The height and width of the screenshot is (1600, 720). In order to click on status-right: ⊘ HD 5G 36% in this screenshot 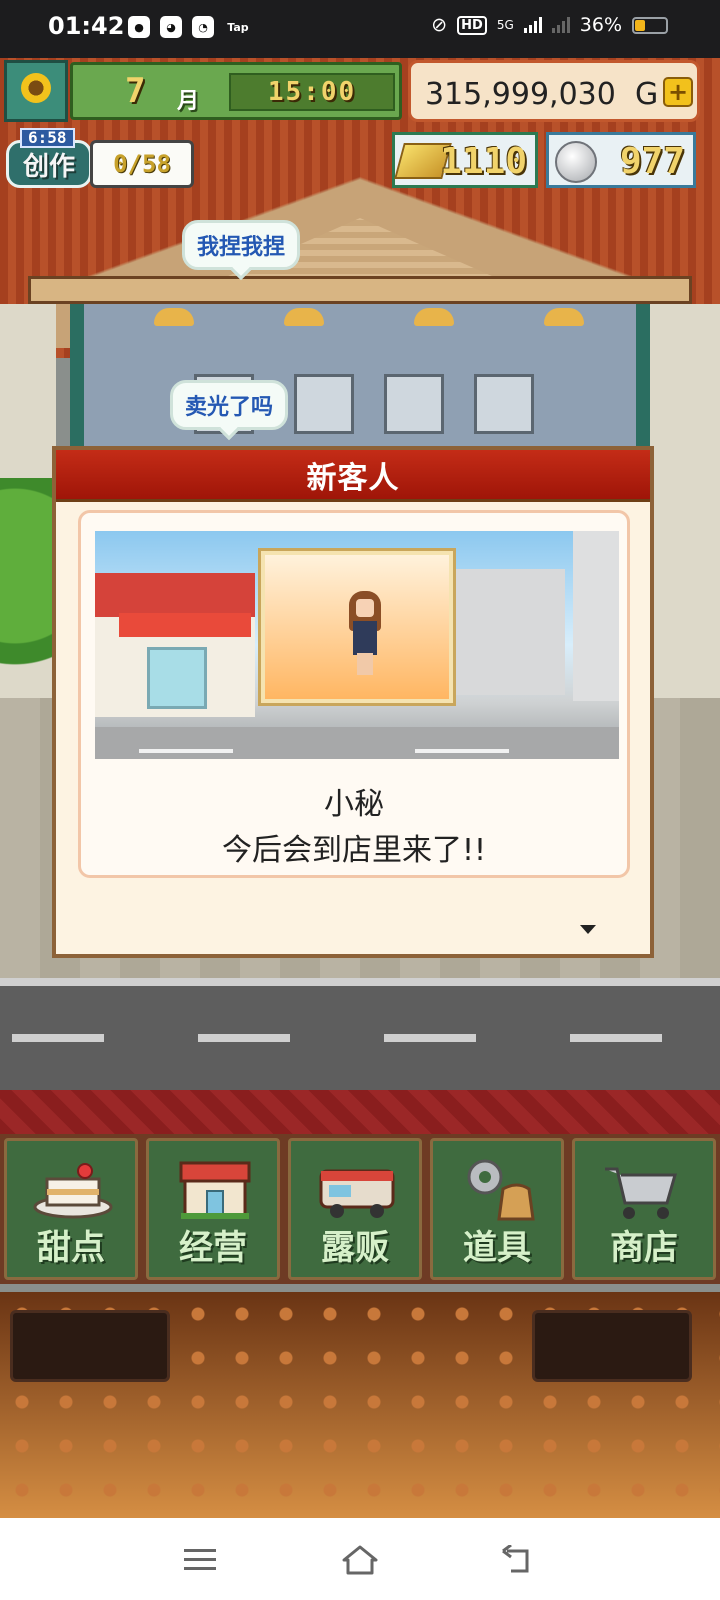, I will do `click(549, 25)`.